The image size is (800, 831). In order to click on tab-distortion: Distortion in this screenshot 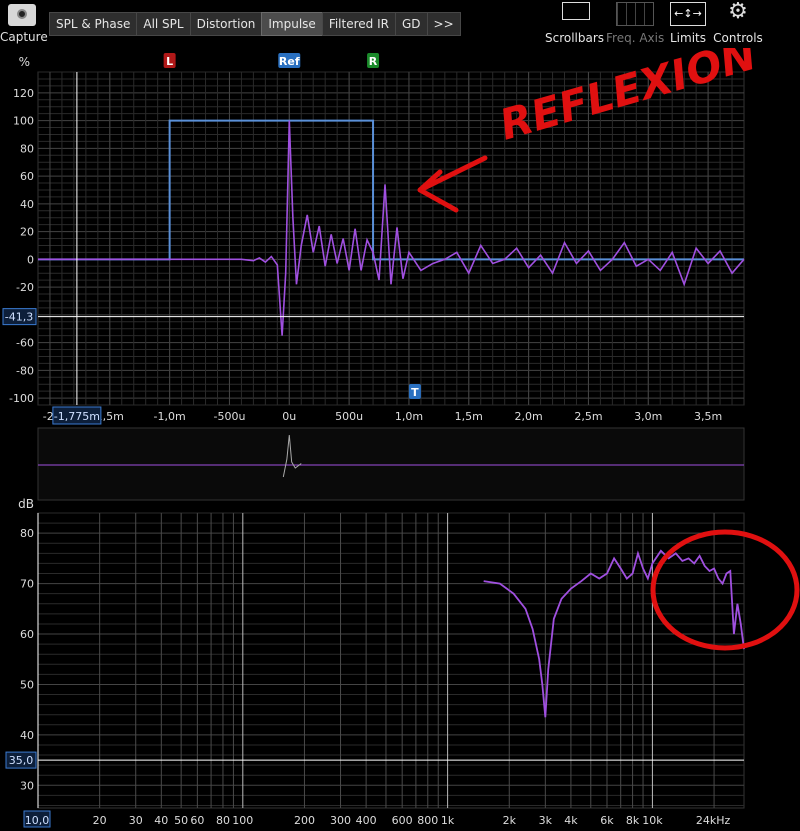, I will do `click(226, 24)`.